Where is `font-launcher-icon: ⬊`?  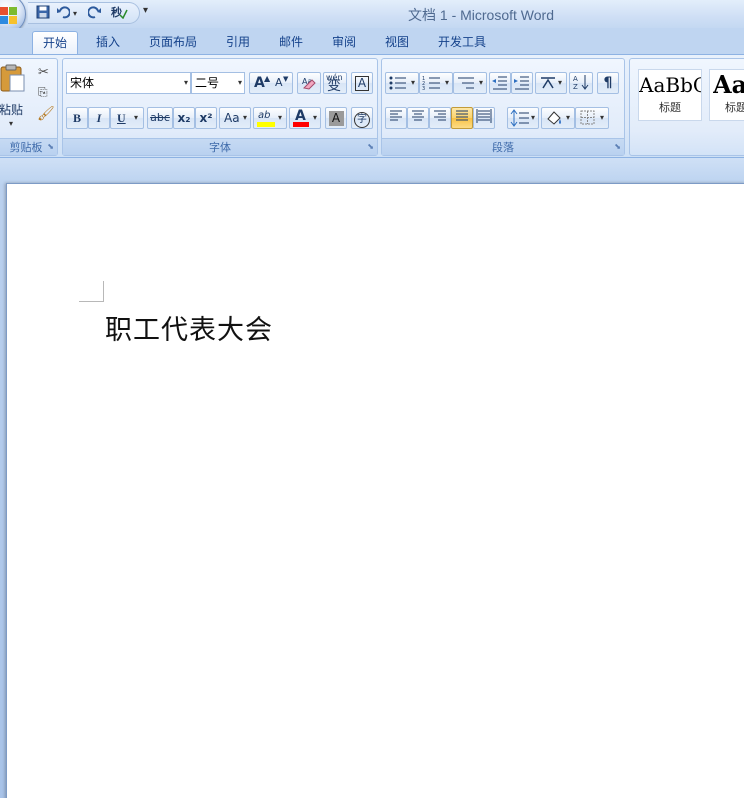
font-launcher-icon: ⬊ is located at coordinates (370, 147).